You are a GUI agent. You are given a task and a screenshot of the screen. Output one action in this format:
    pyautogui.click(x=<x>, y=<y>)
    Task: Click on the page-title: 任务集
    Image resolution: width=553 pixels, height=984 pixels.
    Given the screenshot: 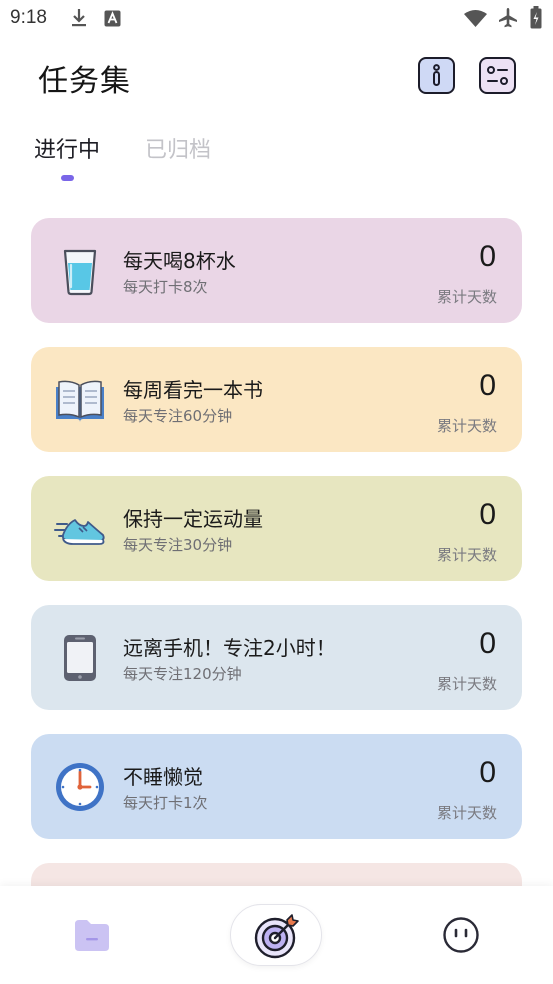 What is the action you would take?
    pyautogui.click(x=84, y=81)
    